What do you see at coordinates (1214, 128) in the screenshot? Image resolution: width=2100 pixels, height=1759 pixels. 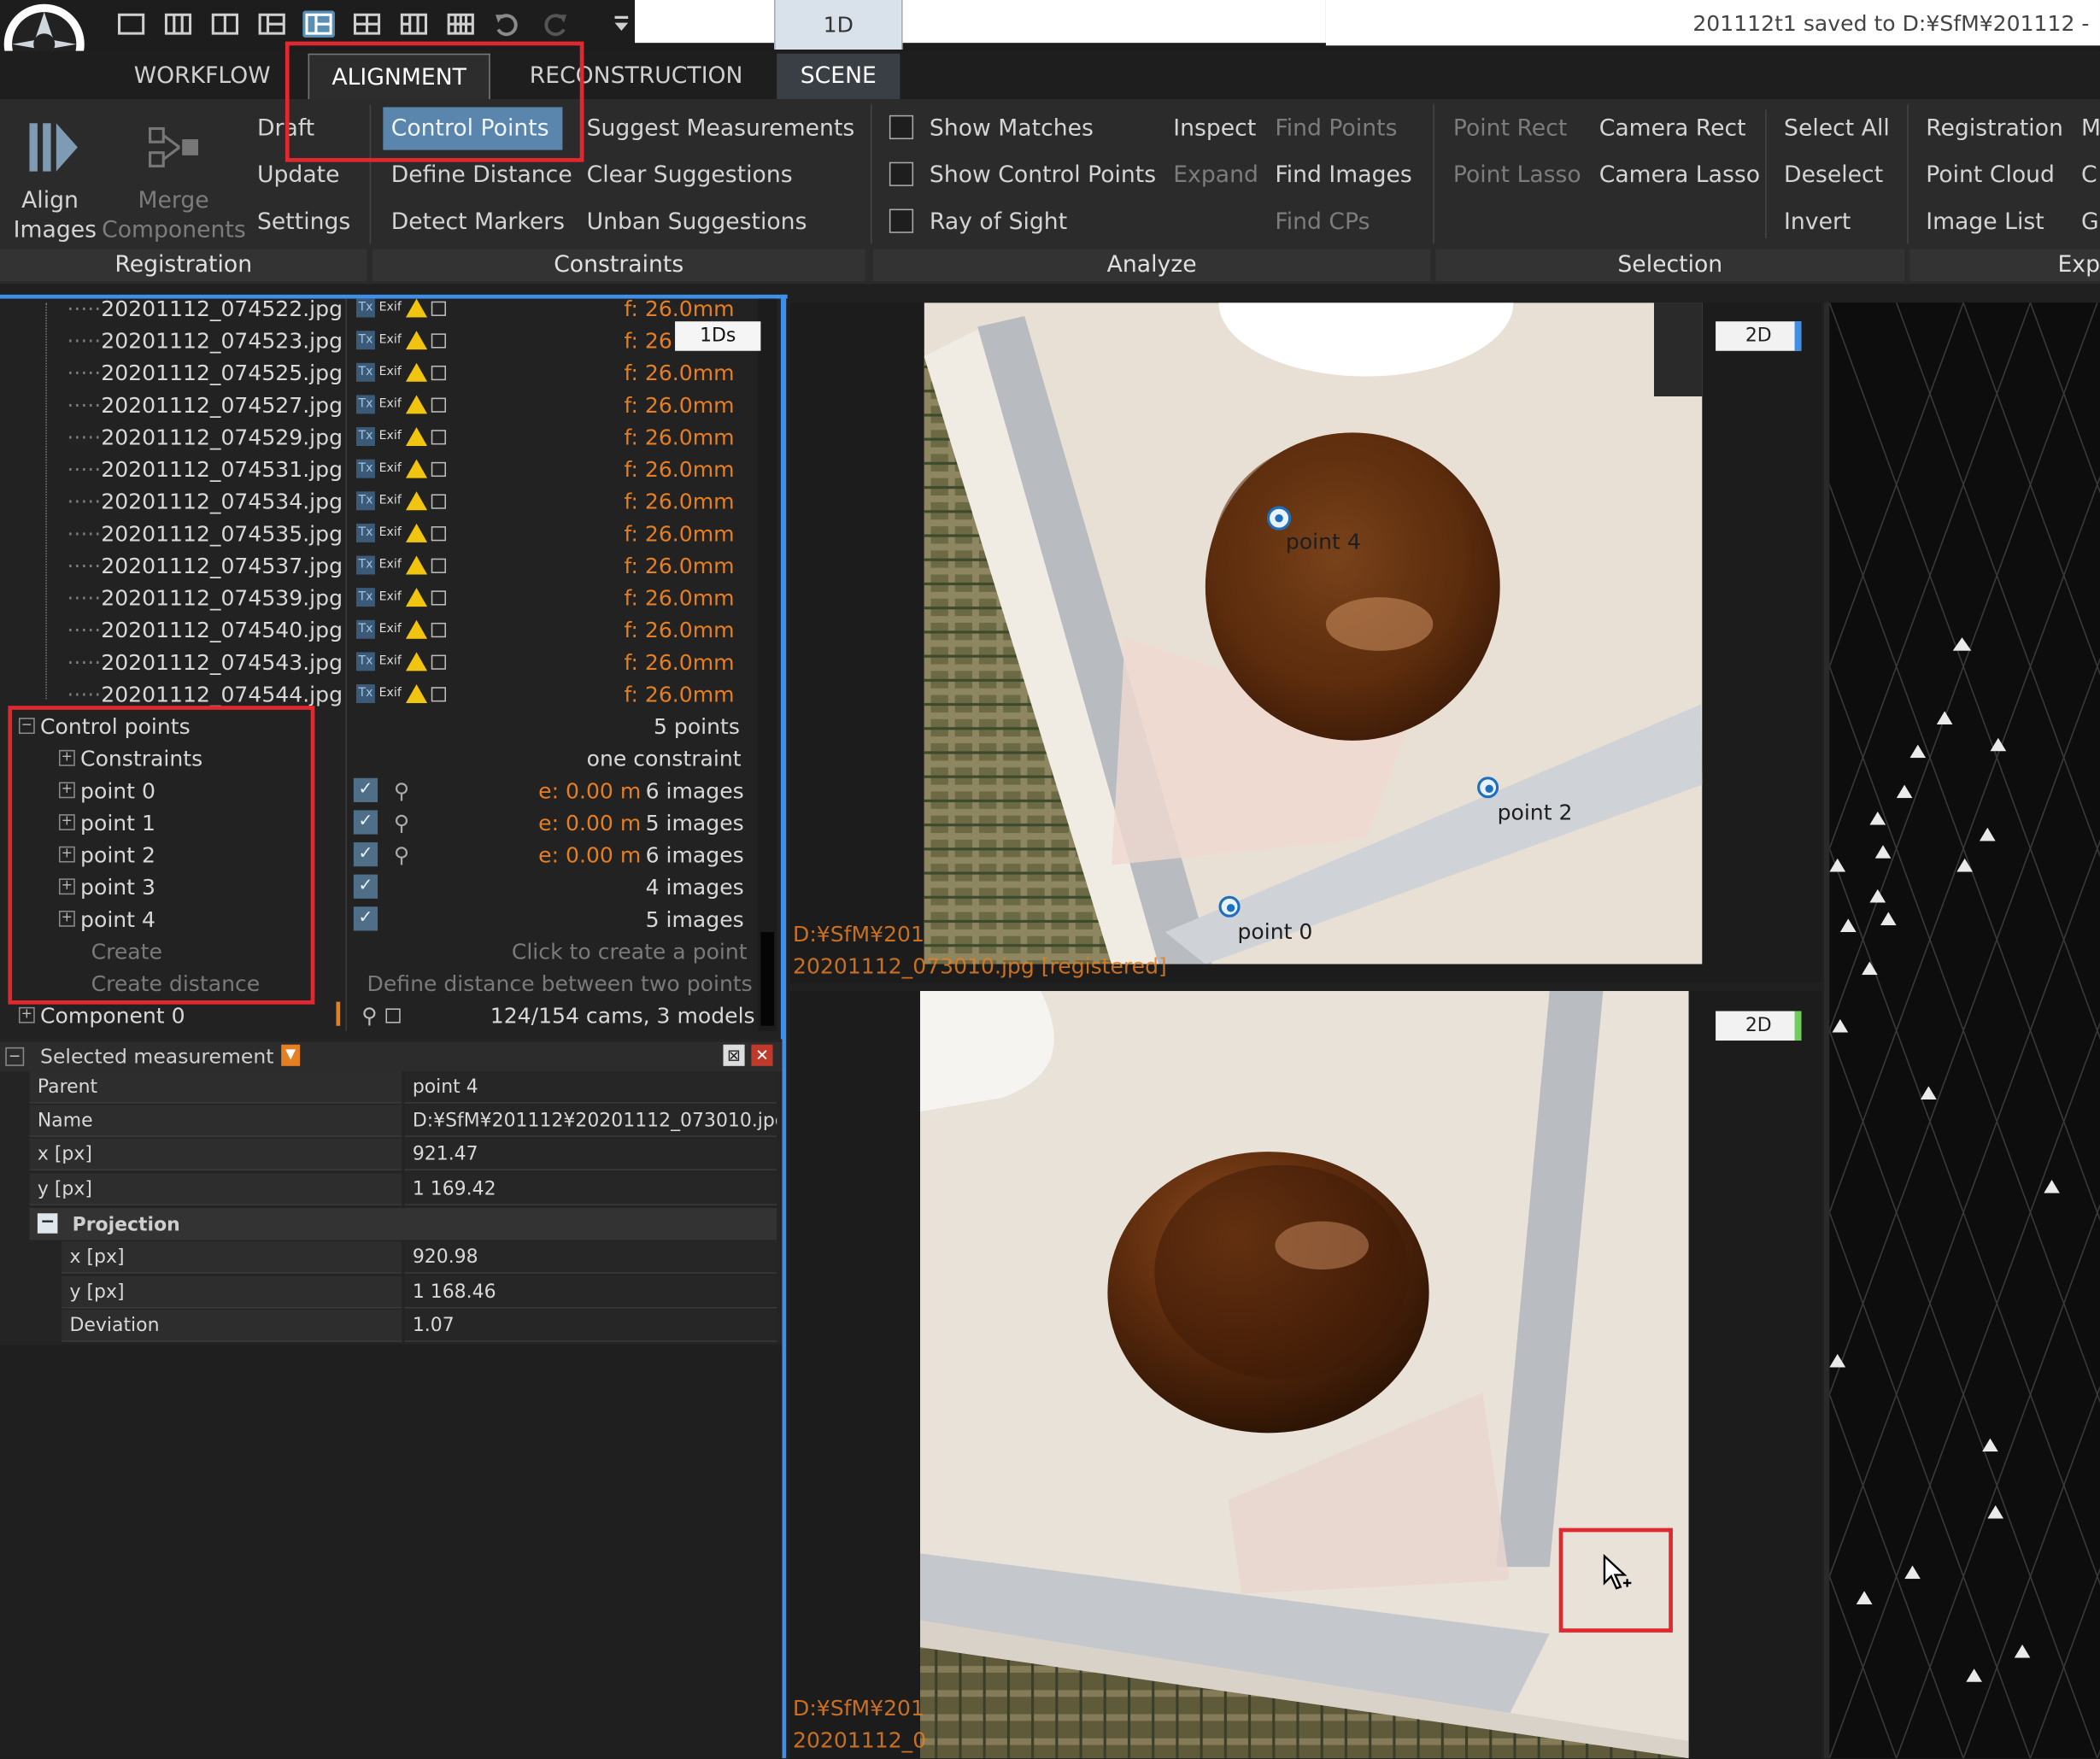 I see `inspect-button: Inspect` at bounding box center [1214, 128].